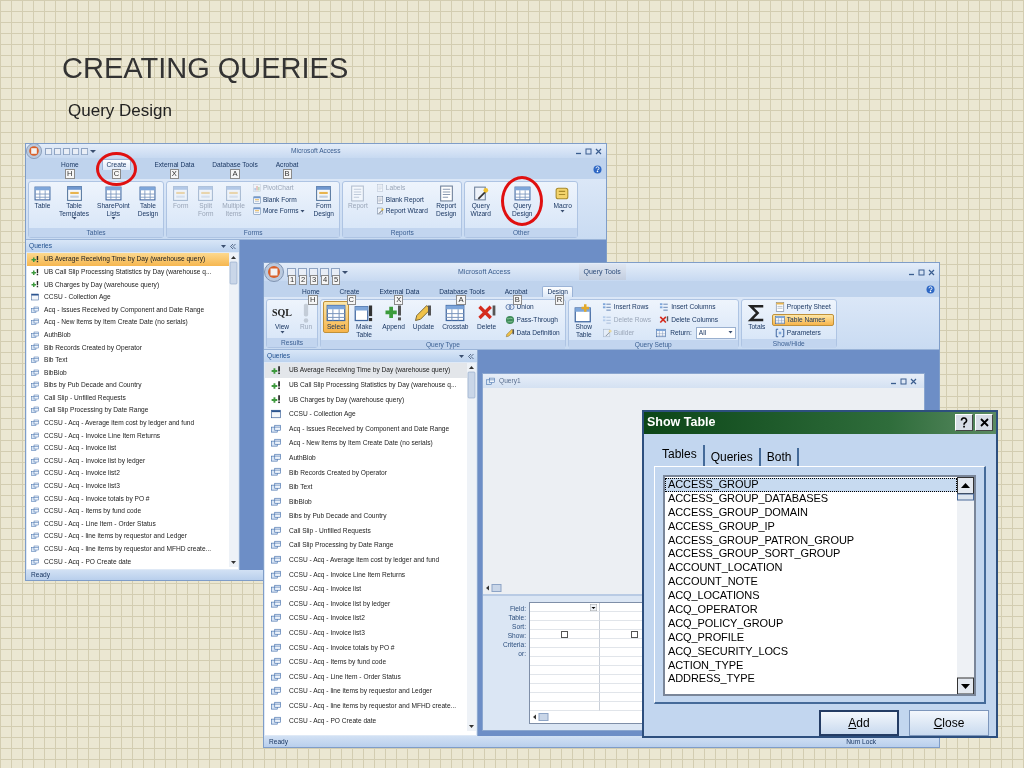  Describe the element at coordinates (811, 651) in the screenshot. I see `list-item: ACQ_SECURITY_LOCS` at that location.